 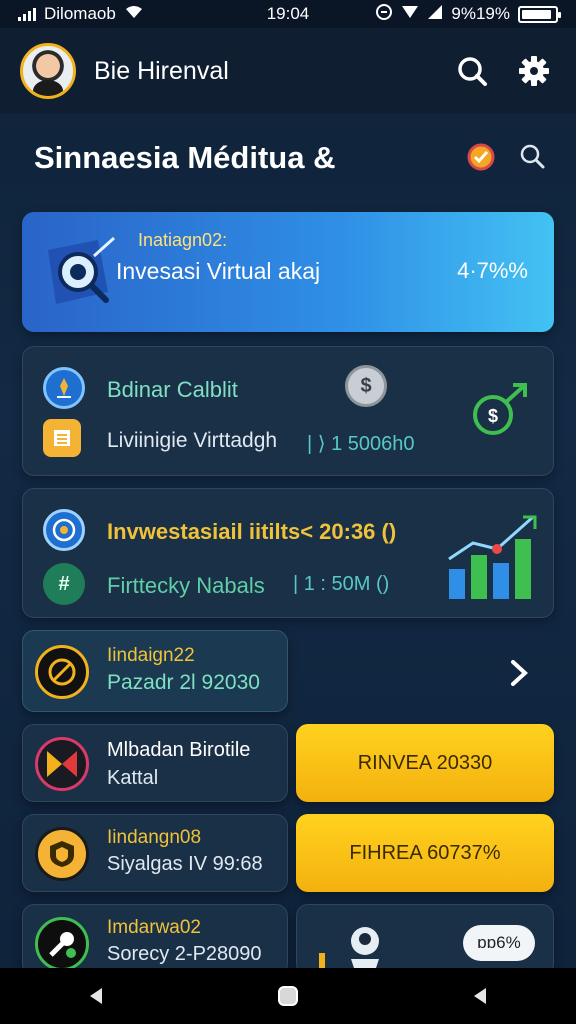 I want to click on promo-card: ɒɒ6%, so click(x=425, y=940).